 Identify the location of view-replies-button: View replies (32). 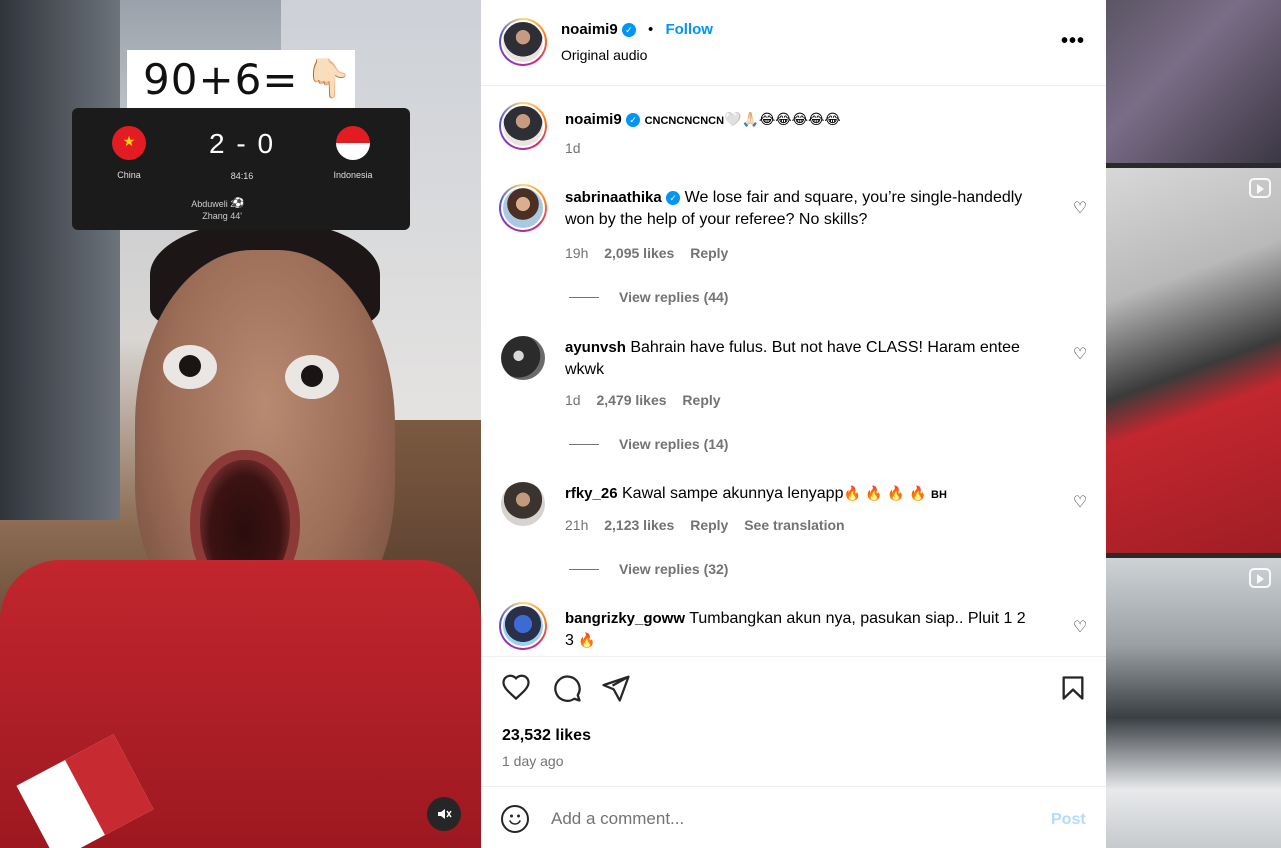
(648, 569).